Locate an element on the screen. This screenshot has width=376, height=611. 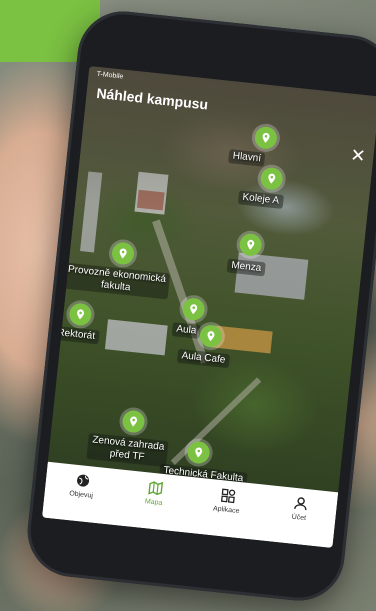
tab-label-objevuj: Objevuj is located at coordinates (81, 495).